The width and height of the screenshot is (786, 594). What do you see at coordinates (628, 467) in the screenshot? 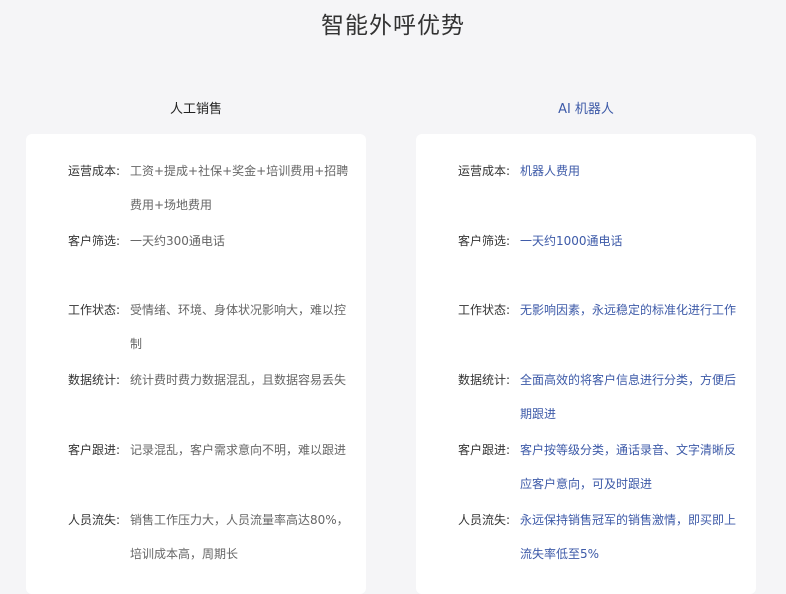
I see `row-value: 客户按等级分类，通话录音、文字清晰反应客户意向，可及时跟进` at bounding box center [628, 467].